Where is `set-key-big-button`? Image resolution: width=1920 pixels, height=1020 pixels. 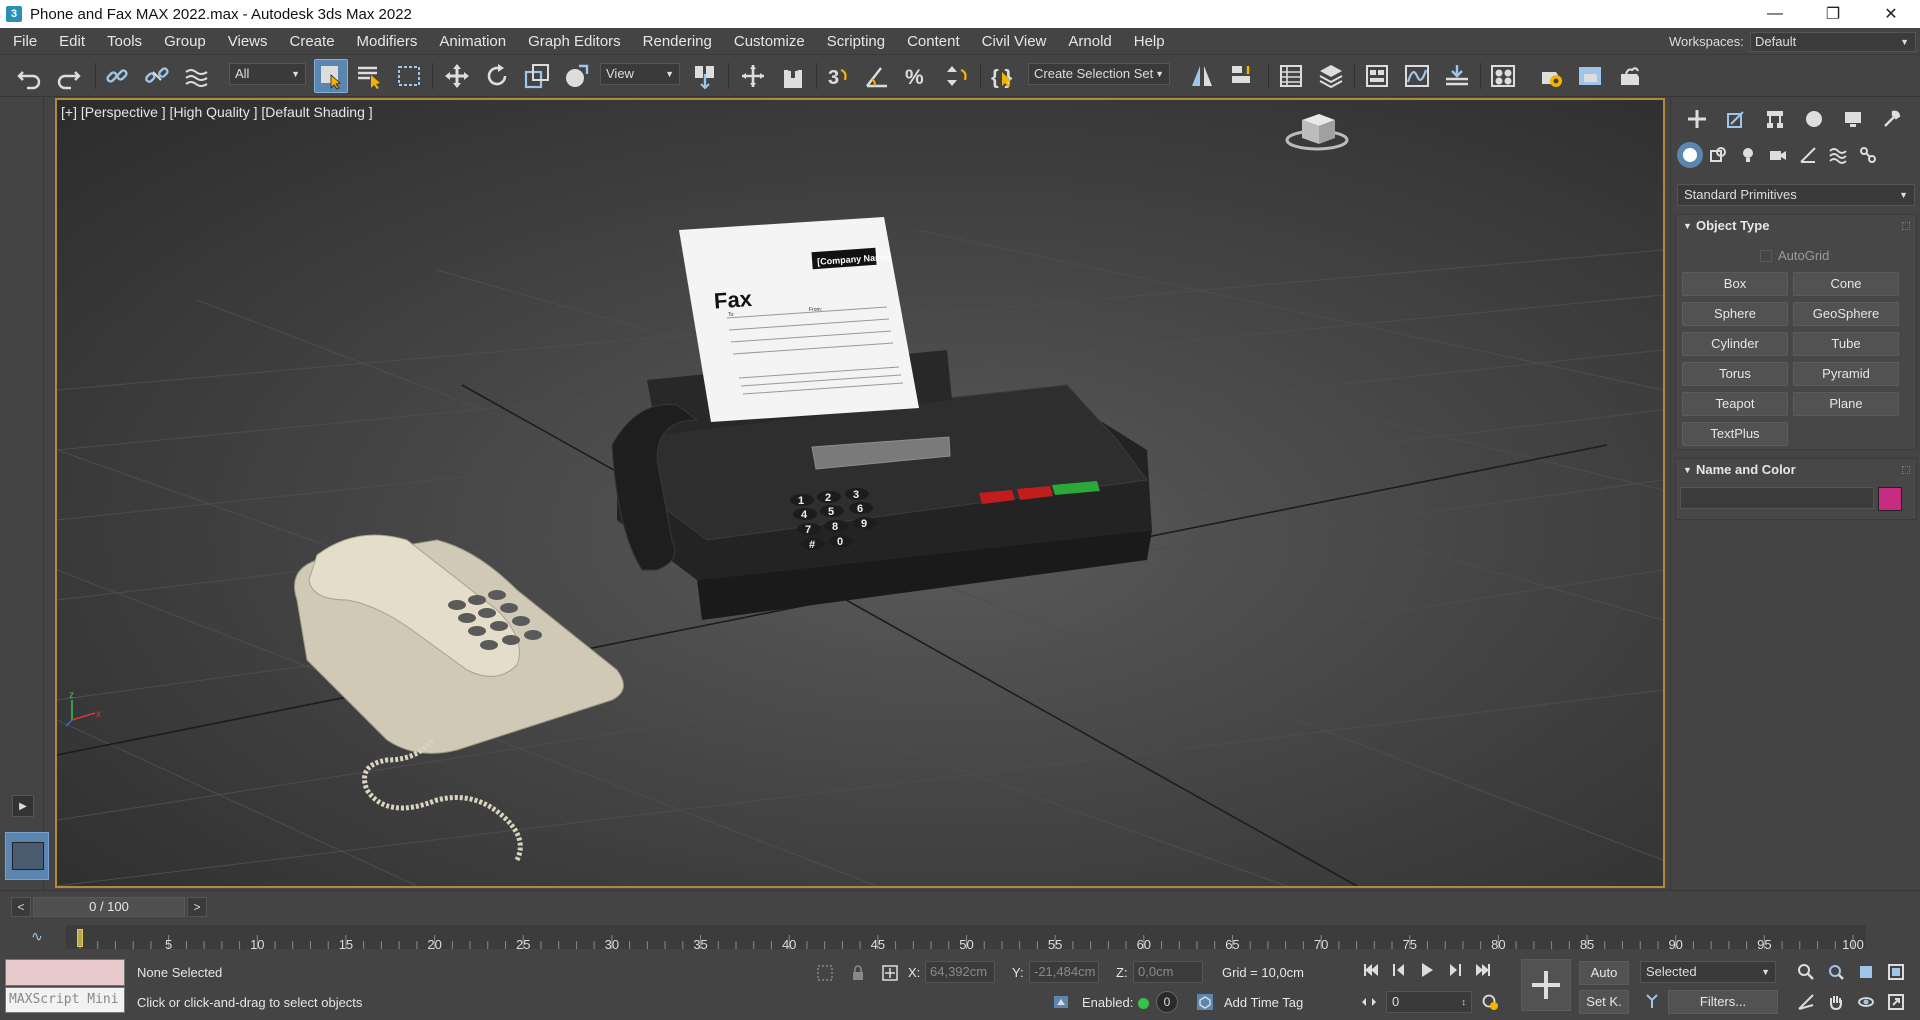 set-key-big-button is located at coordinates (1546, 985).